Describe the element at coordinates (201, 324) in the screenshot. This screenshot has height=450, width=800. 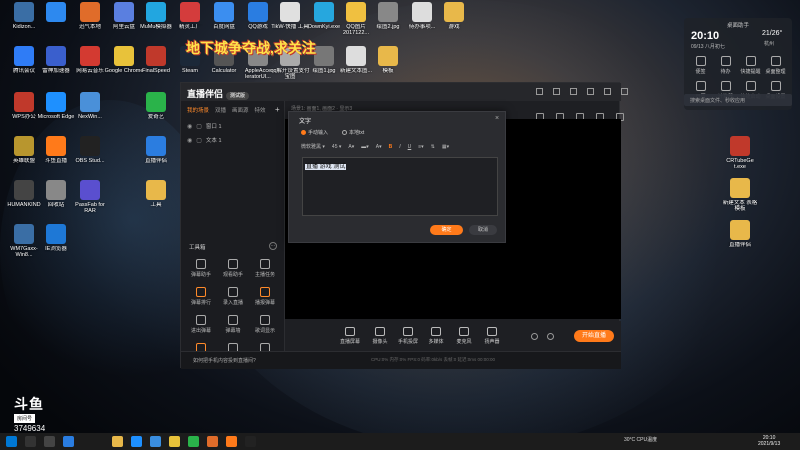
I see `toolbox-item: 进出弹幕` at that location.